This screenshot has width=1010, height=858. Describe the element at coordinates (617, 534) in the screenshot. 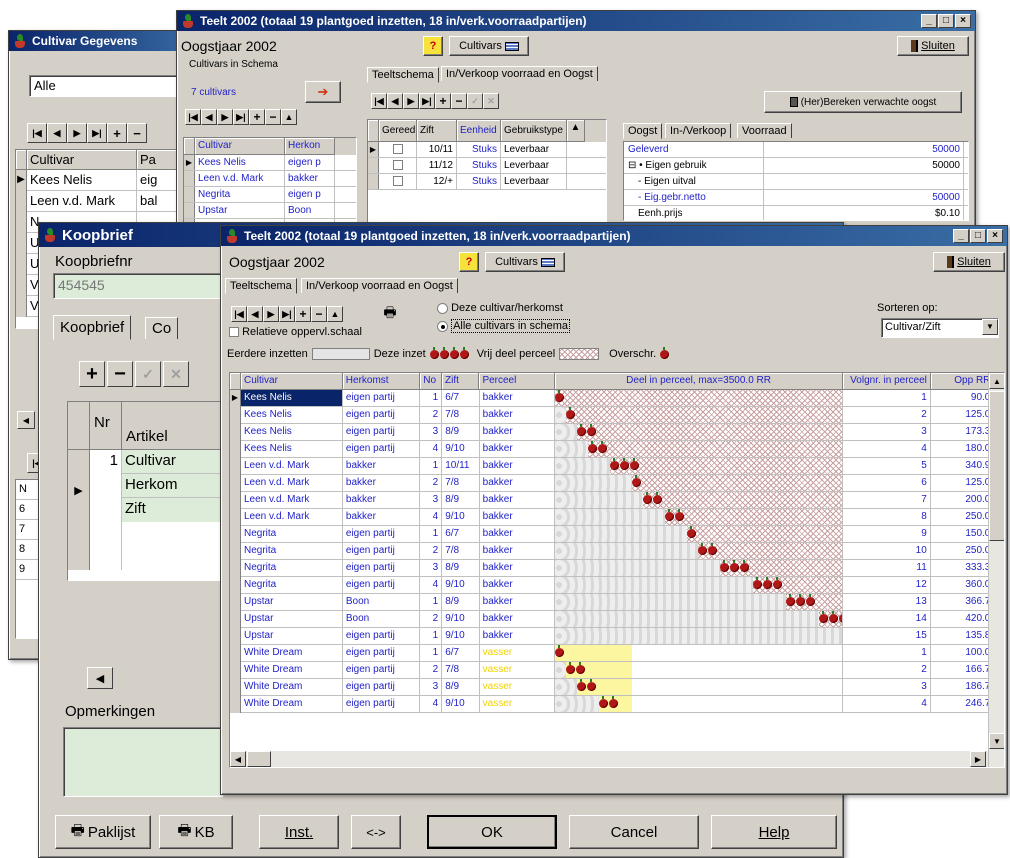

I see `schema-row: Negrita eigen partij 1 6/7 bakker 9 150.0` at that location.